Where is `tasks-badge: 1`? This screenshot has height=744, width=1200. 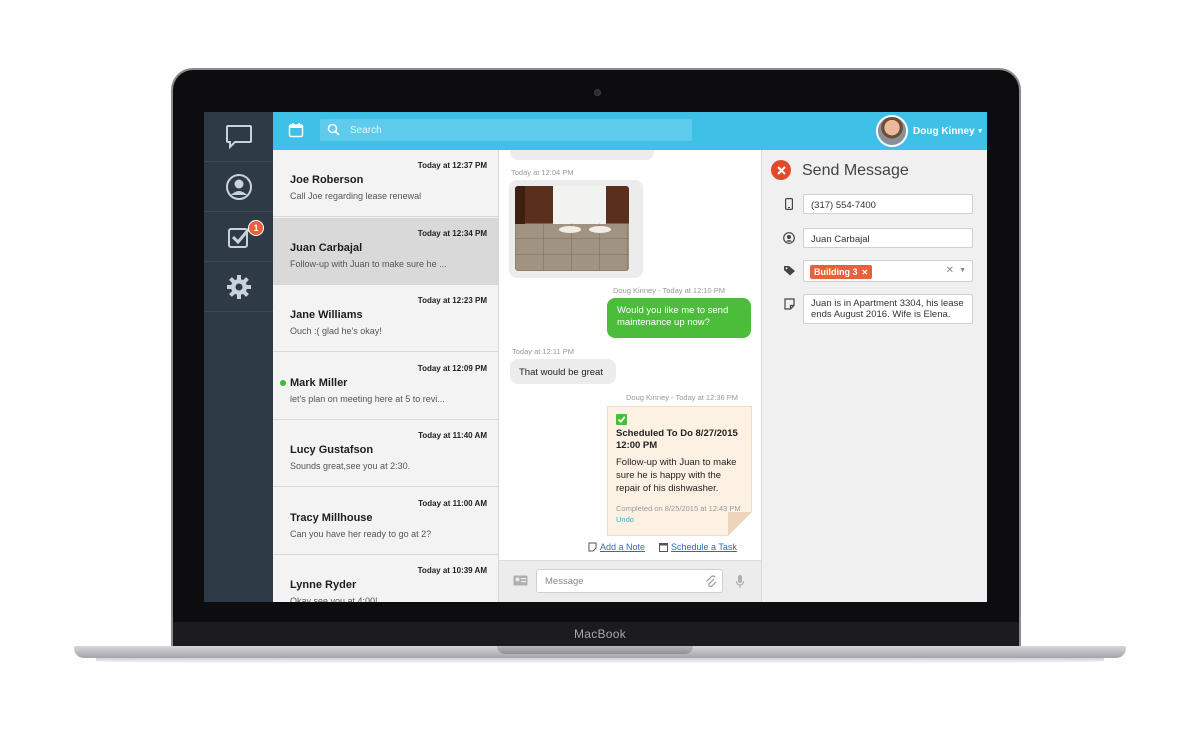
tasks-badge: 1 is located at coordinates (256, 228).